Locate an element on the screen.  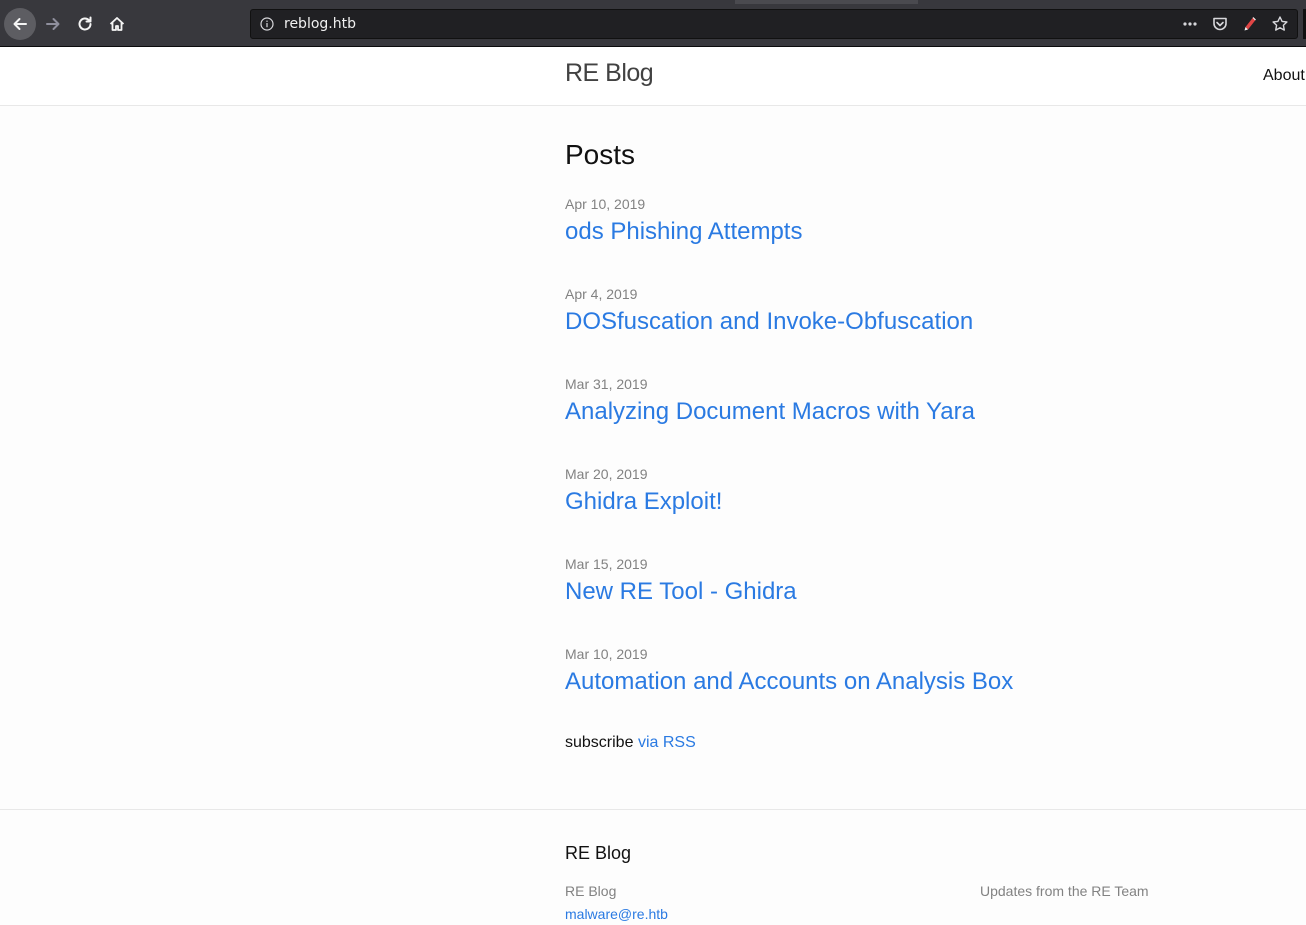
post-date: Mar 20, 2019 is located at coordinates (606, 474).